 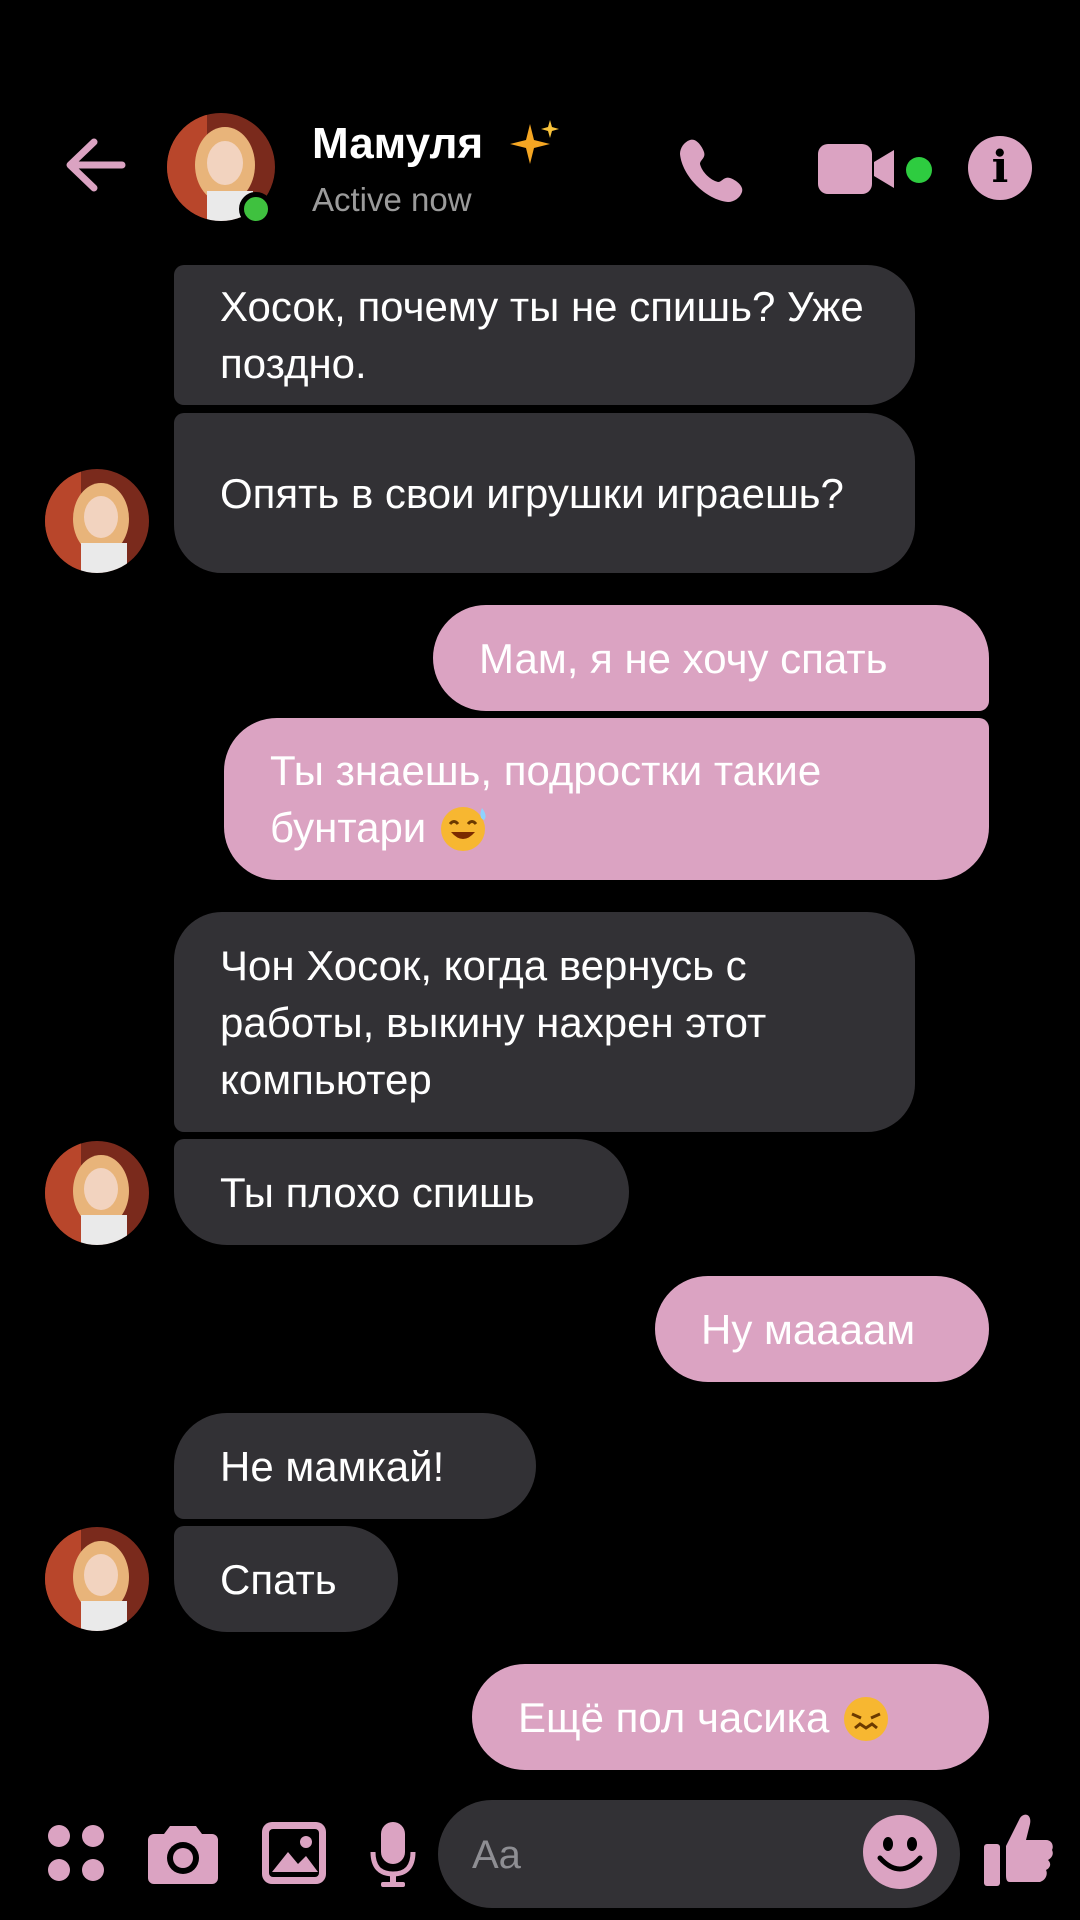 I want to click on gallery-icon, so click(x=294, y=1853).